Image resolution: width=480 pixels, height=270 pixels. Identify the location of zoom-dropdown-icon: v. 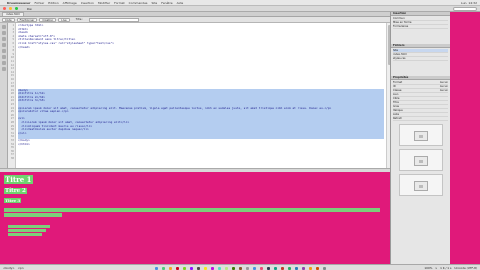
(436, 268).